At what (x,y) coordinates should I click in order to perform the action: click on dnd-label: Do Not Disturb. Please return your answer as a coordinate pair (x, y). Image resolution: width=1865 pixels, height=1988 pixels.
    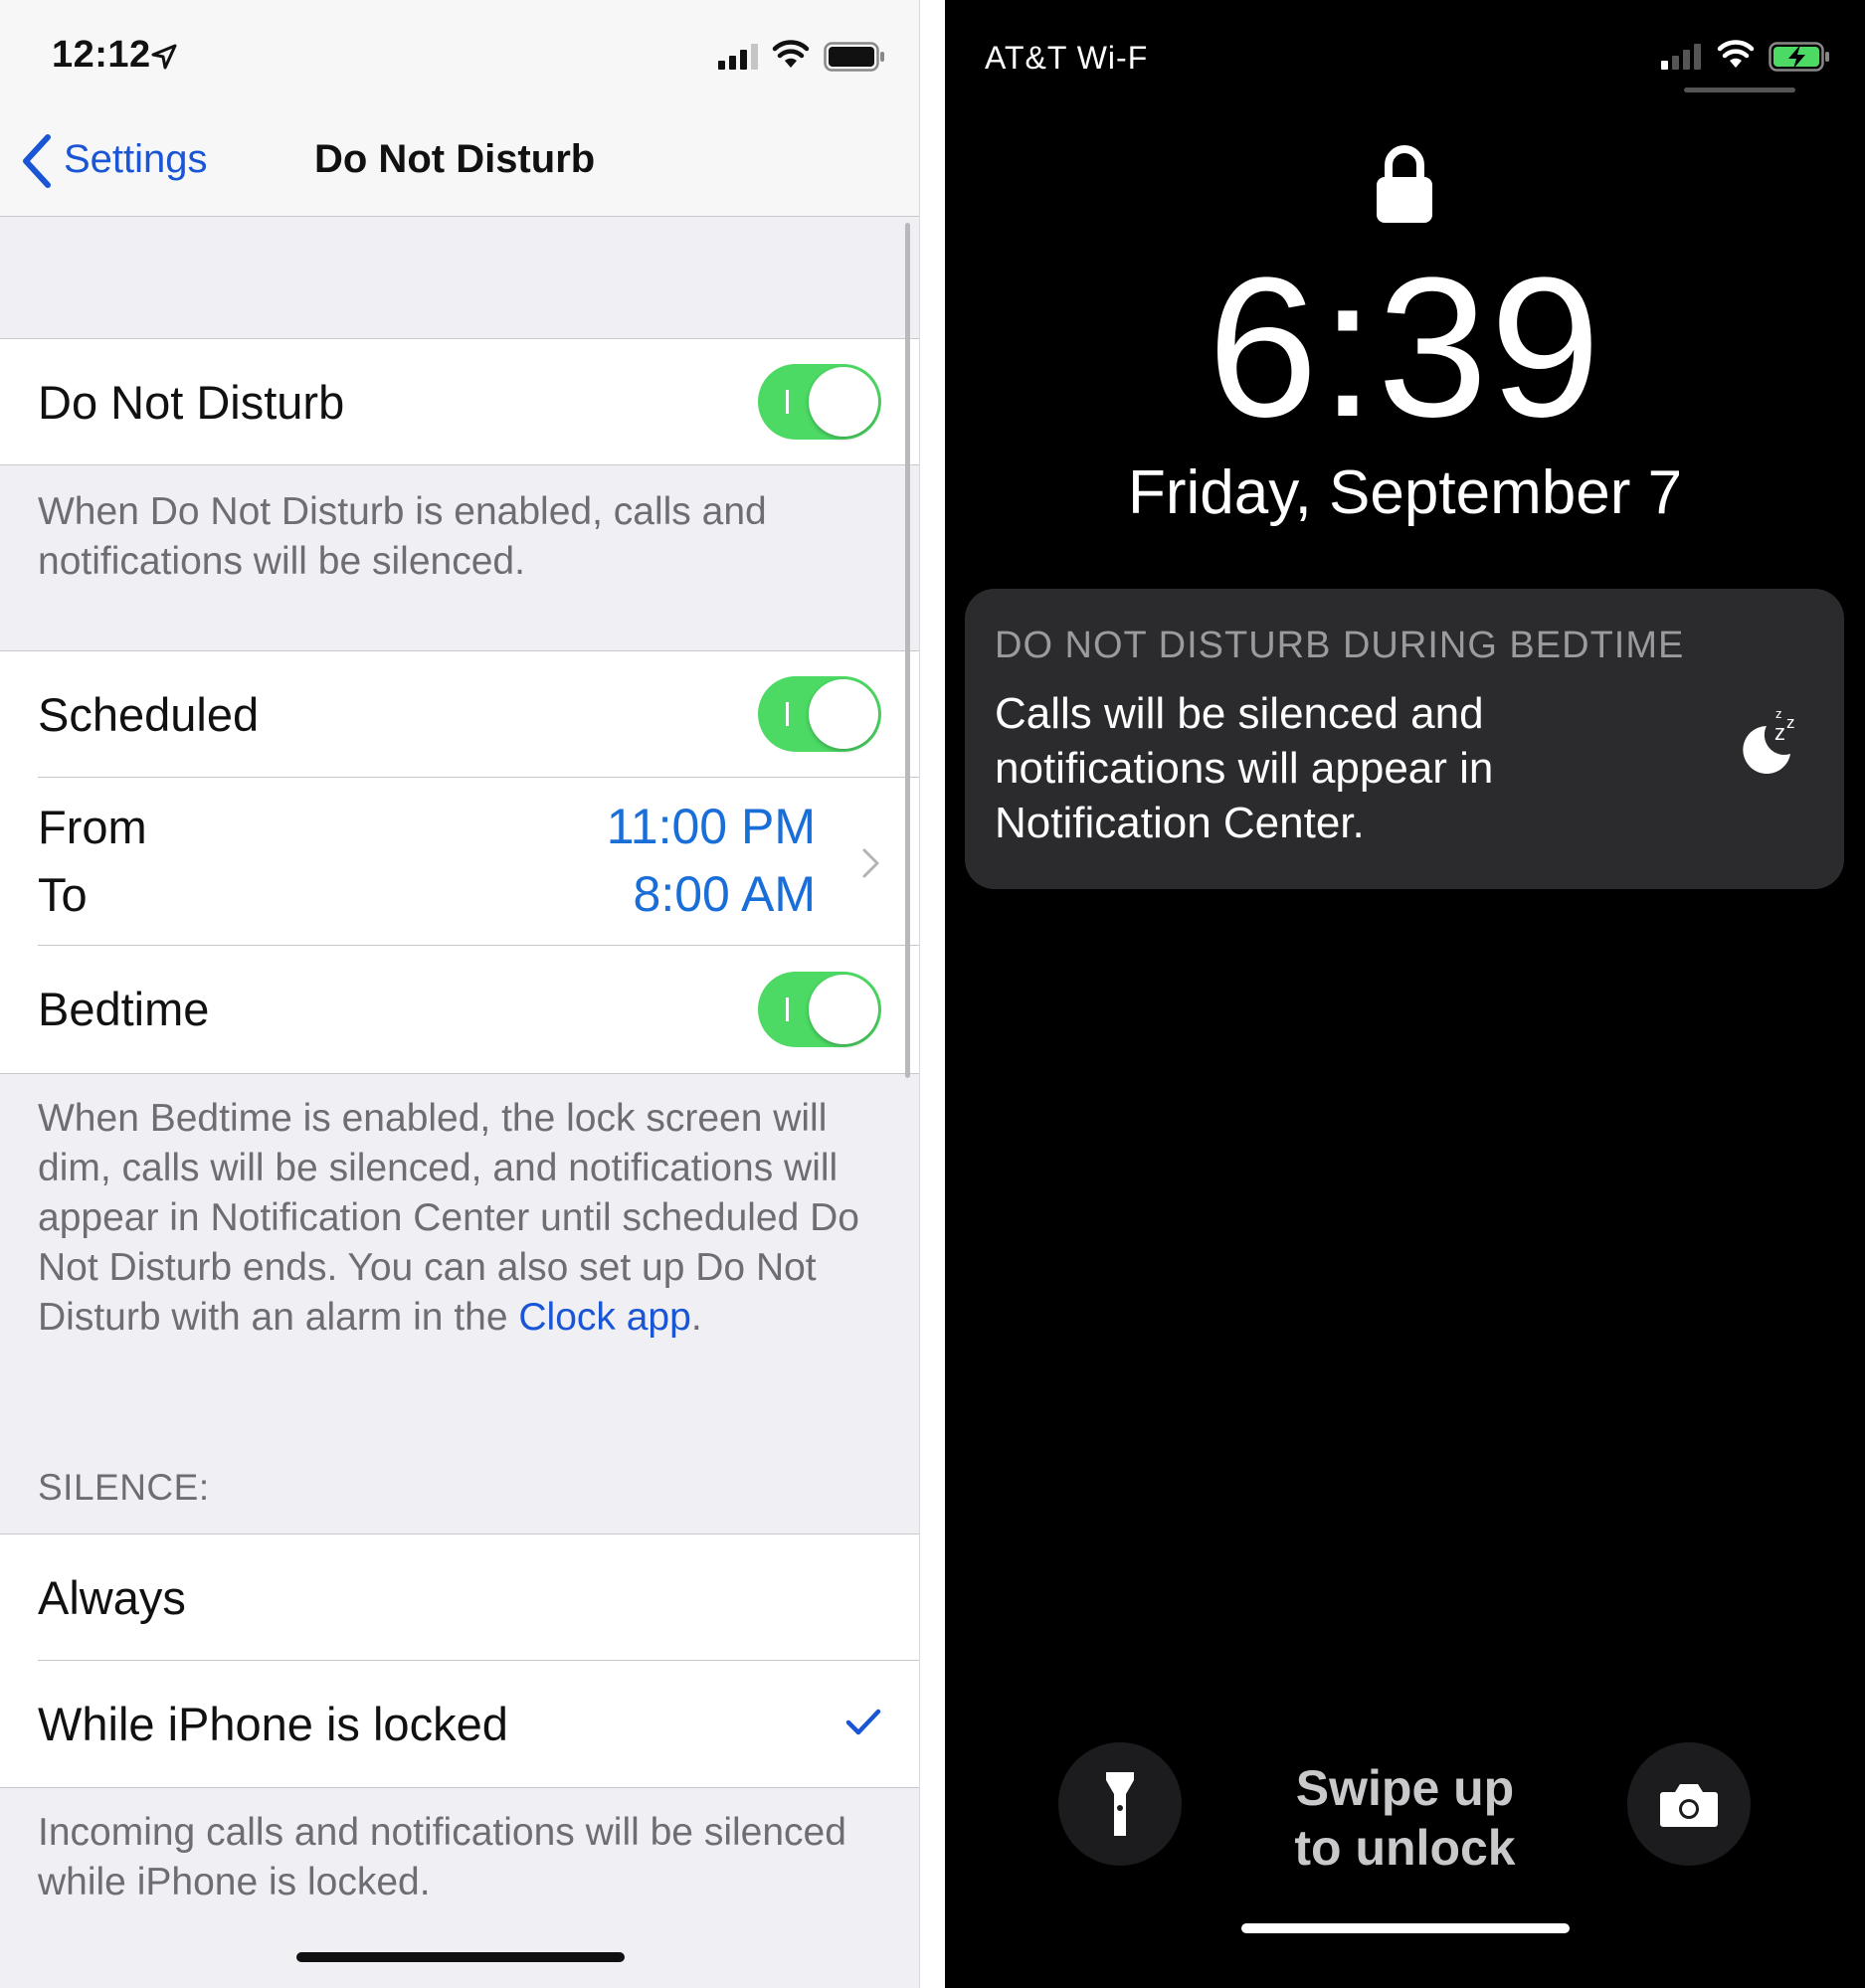
    Looking at the image, I should click on (191, 402).